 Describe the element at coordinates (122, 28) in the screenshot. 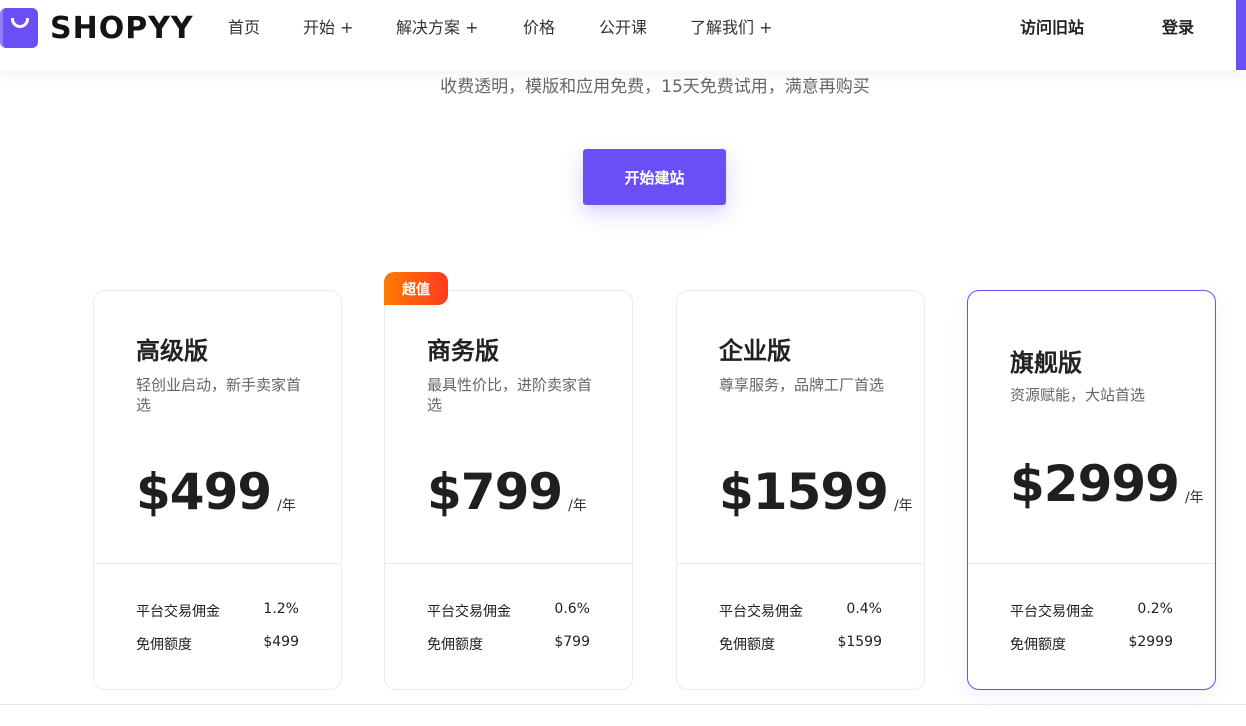

I see `logo-text: SHOPYY` at that location.